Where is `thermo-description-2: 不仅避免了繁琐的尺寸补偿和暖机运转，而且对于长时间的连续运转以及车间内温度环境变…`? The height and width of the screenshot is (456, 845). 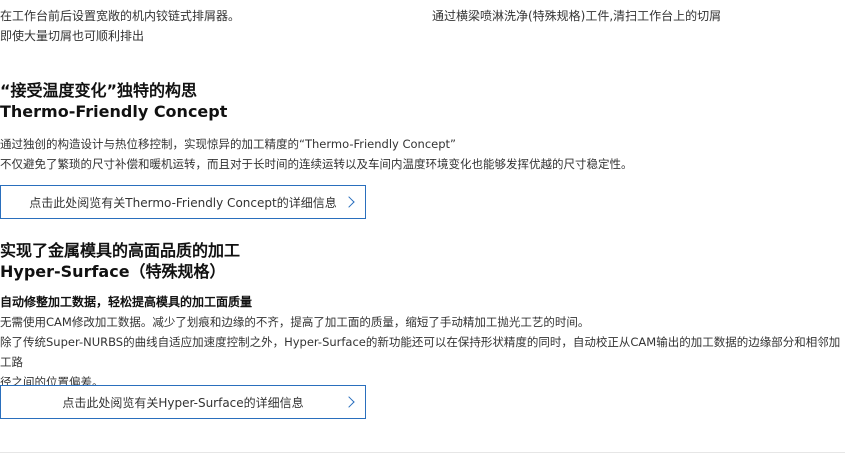
thermo-description-2: 不仅避免了繁琐的尺寸补偿和暖机运转，而且对于长时间的连续运转以及车间内温度环境变… is located at coordinates (316, 164).